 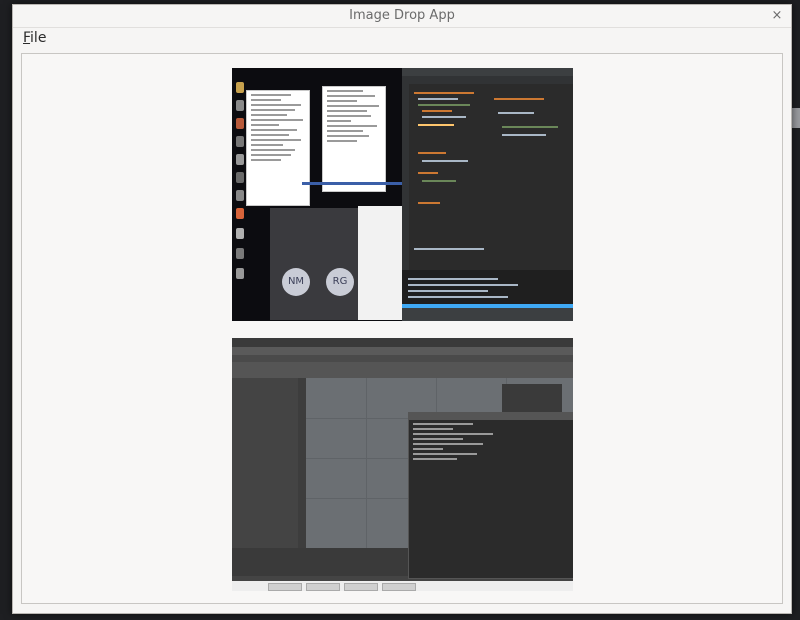 What do you see at coordinates (296, 282) in the screenshot?
I see `participant-avatar: NM` at bounding box center [296, 282].